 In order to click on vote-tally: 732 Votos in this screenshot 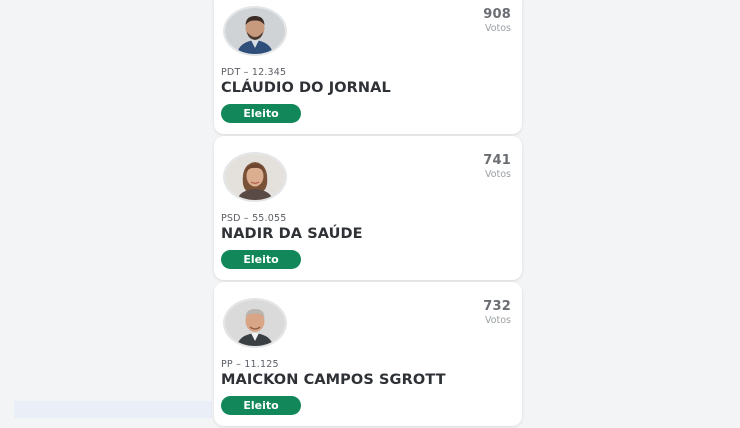, I will do `click(497, 312)`.